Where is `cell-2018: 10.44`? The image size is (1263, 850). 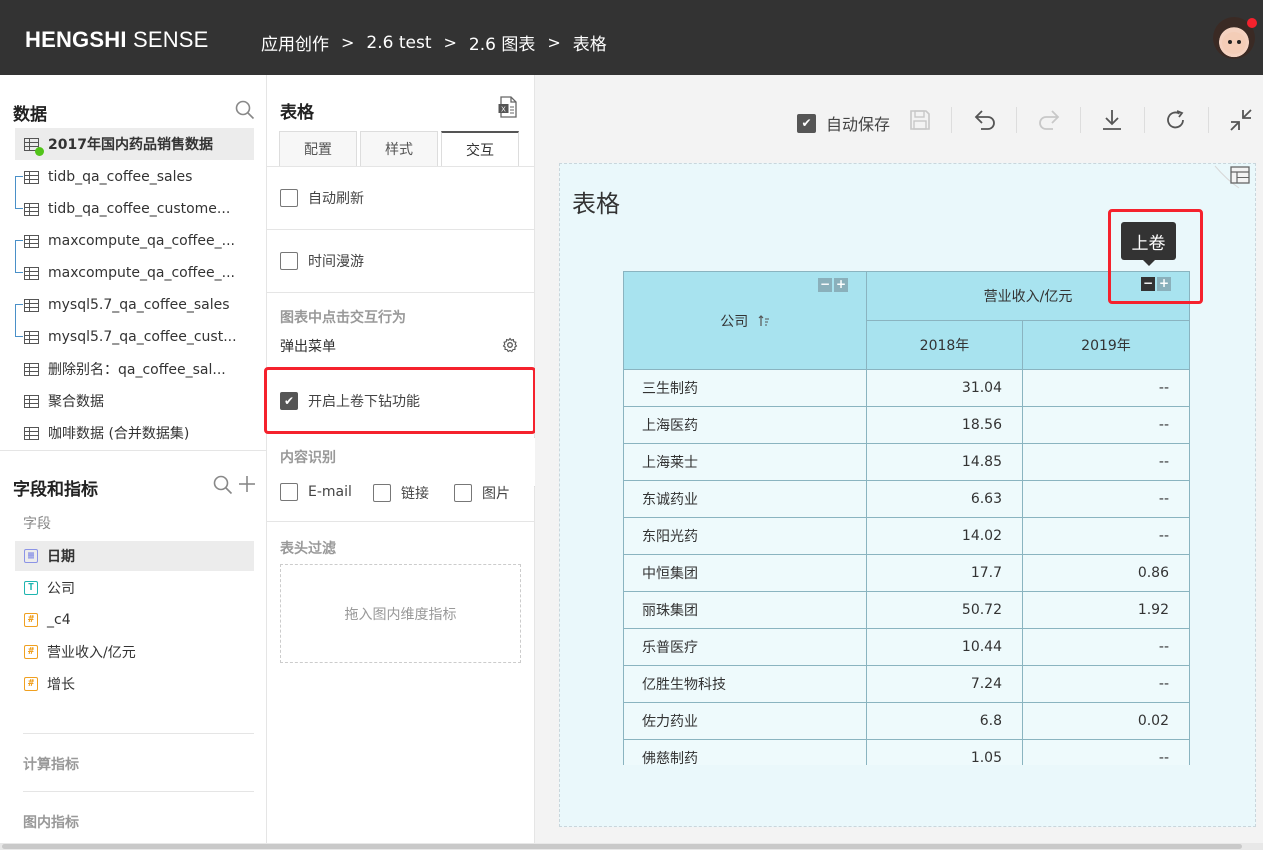
cell-2018: 10.44 is located at coordinates (944, 647).